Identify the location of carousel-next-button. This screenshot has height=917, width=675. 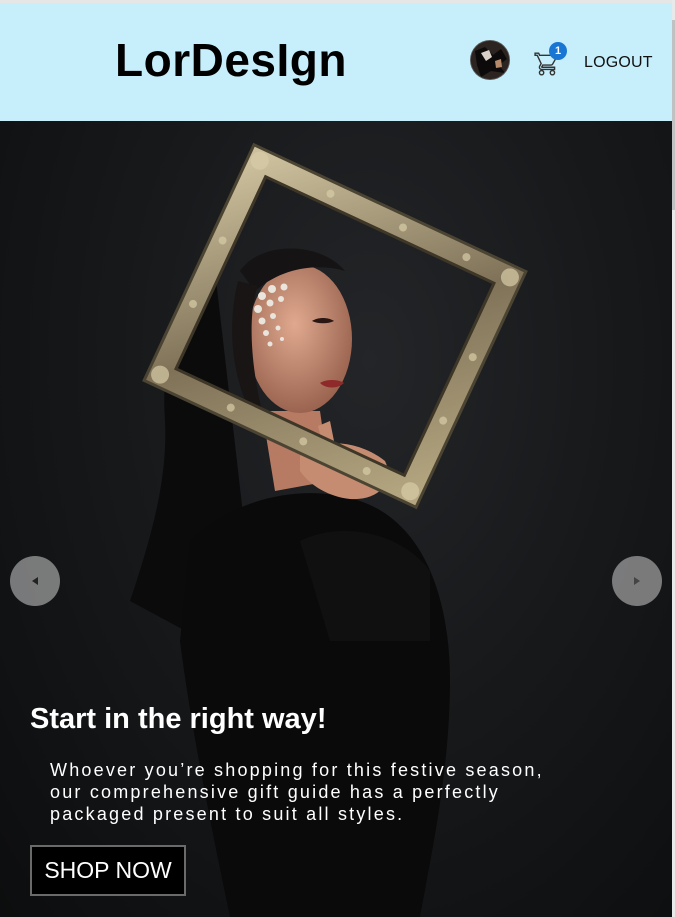
(637, 581).